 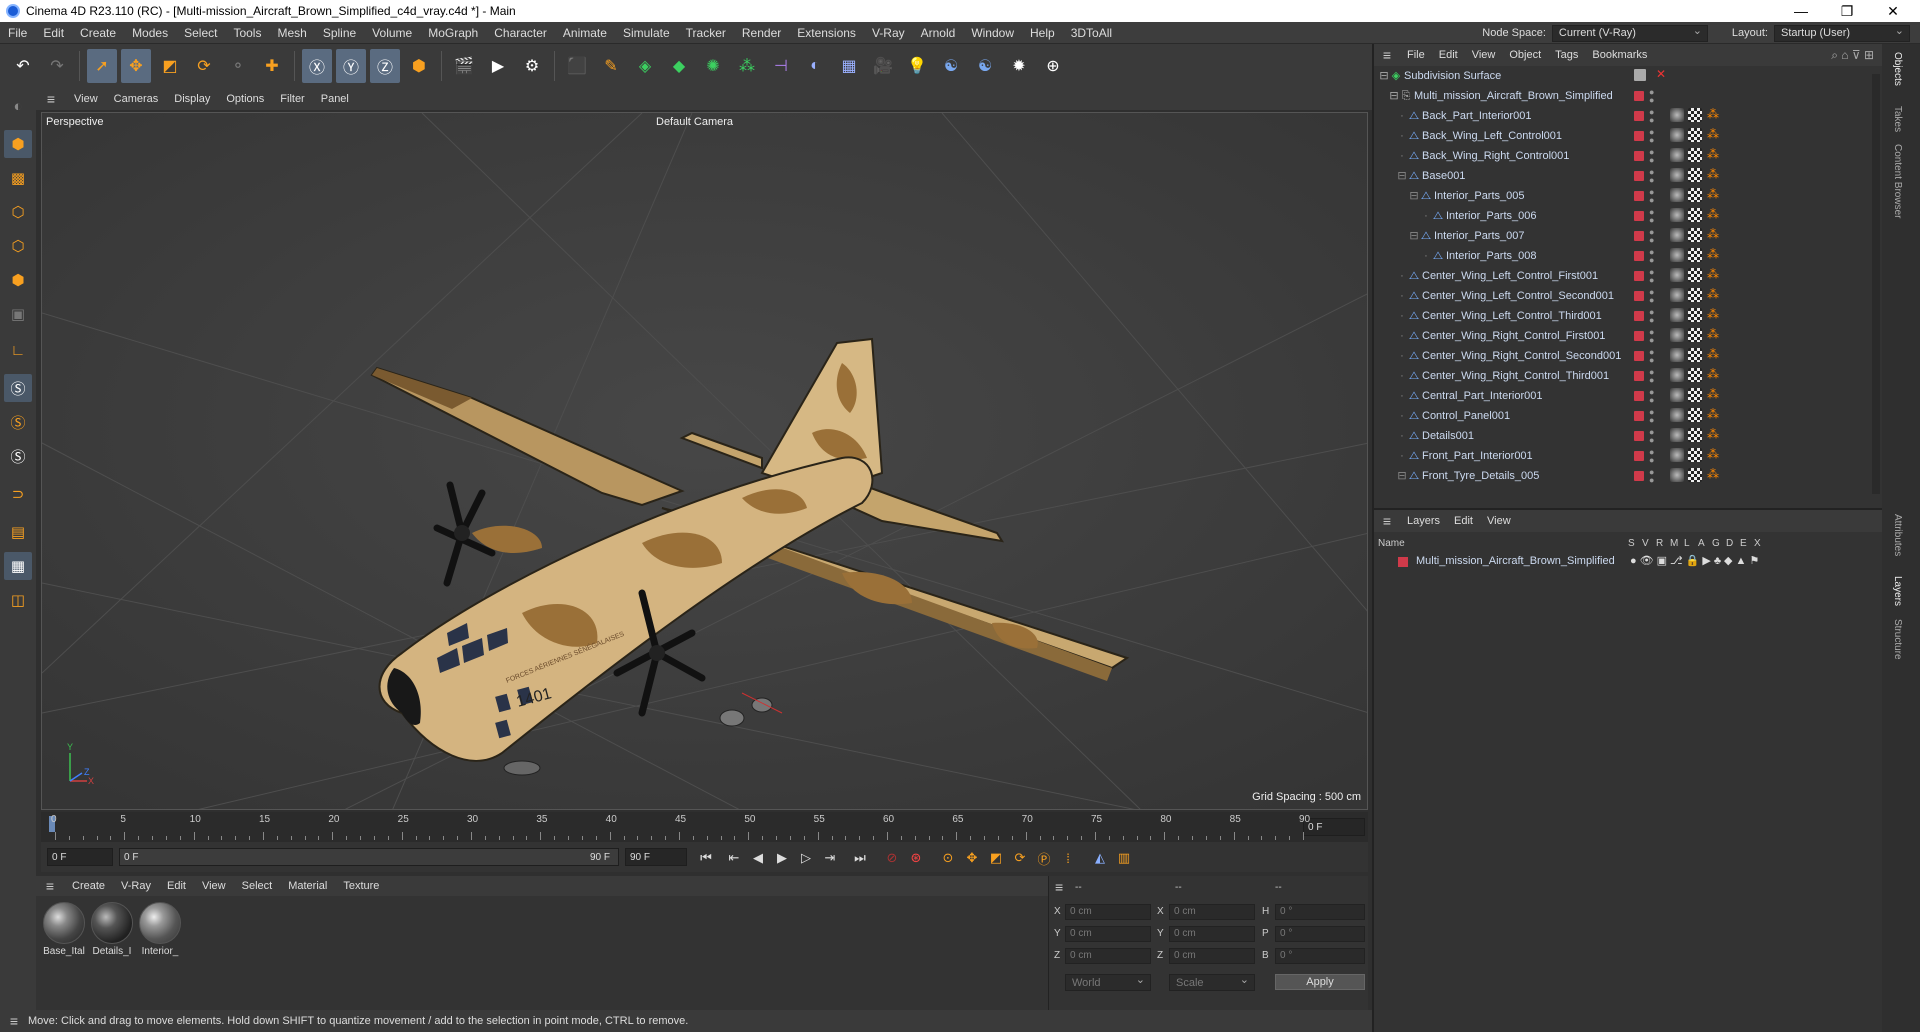 I want to click on node-space-select: Current (V-Ray), so click(x=1629, y=33).